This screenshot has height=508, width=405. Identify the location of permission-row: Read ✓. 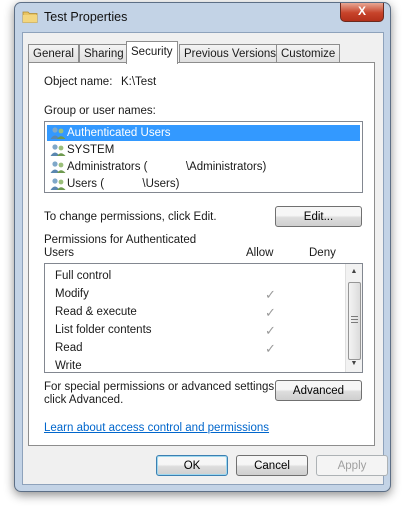
(165, 348).